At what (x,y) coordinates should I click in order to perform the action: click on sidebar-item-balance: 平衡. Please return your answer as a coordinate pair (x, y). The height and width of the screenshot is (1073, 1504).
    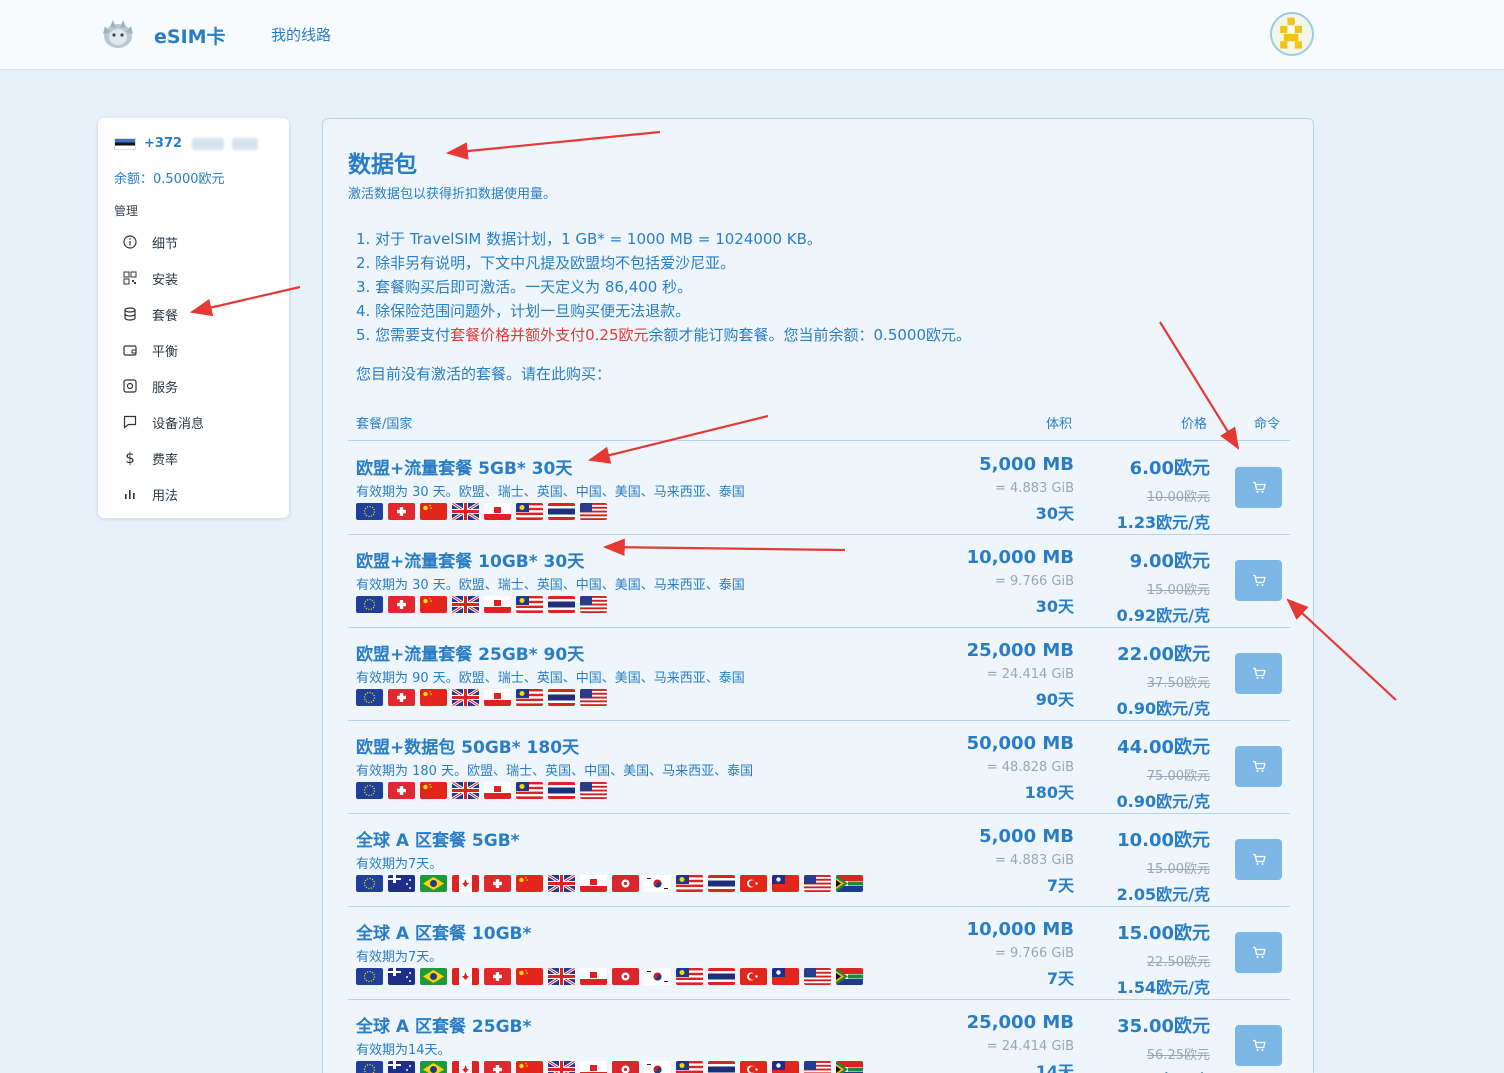
    Looking at the image, I should click on (199, 350).